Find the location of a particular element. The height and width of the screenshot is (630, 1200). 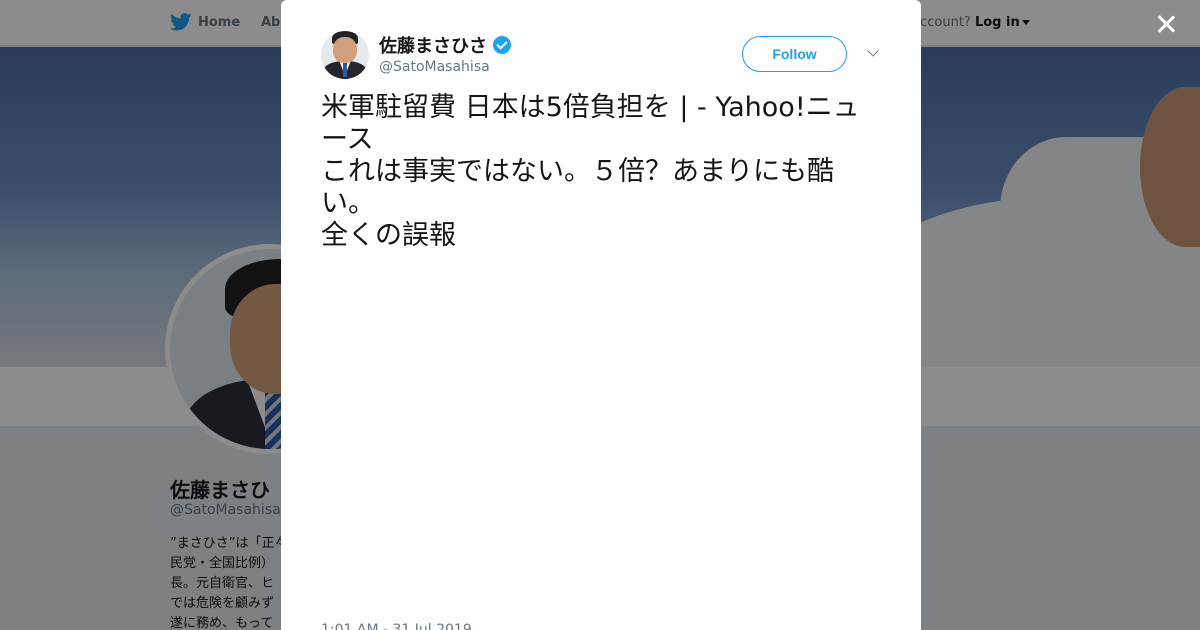

chevron-down-icon is located at coordinates (873, 53).